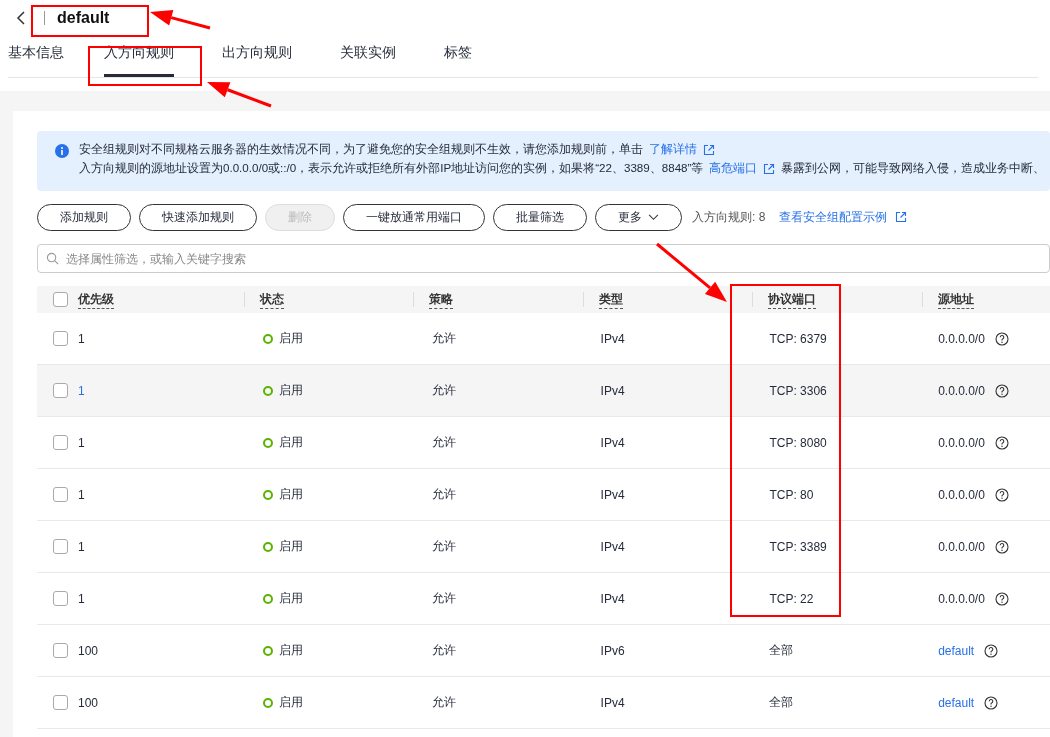  I want to click on notice-text: 入方向规则的源地址设置为0.0.0.0/0或::/0，表示允许或拒绝所有外部IP地址访问您的实例，如果将“22、3389、8848”等, so click(391, 168).